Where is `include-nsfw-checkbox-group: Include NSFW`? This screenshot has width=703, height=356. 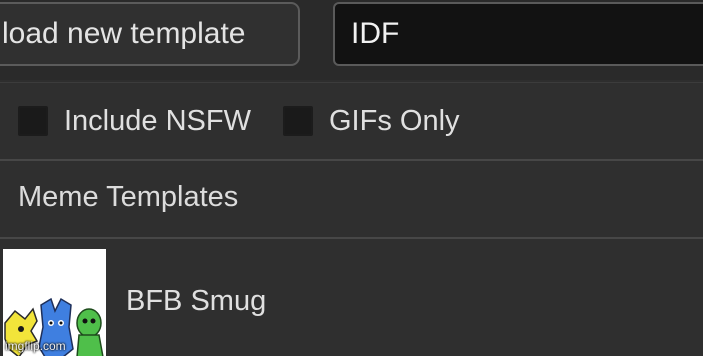 include-nsfw-checkbox-group: Include NSFW is located at coordinates (134, 121).